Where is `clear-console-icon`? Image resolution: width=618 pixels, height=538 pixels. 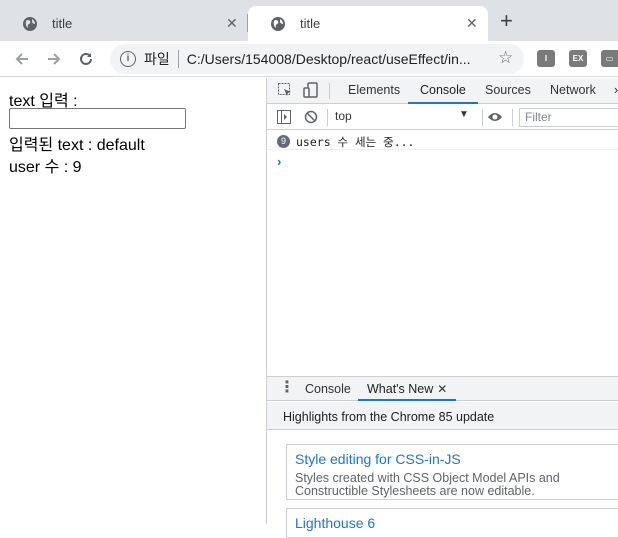 clear-console-icon is located at coordinates (311, 118).